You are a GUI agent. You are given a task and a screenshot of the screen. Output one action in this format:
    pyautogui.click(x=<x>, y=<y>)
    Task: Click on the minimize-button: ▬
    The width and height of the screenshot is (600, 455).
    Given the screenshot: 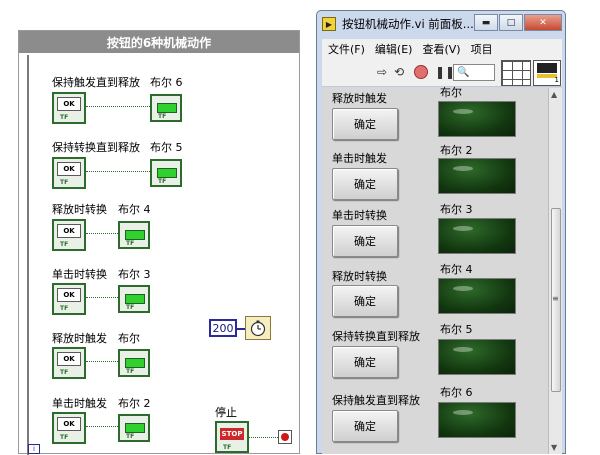 What is the action you would take?
    pyautogui.click(x=486, y=22)
    